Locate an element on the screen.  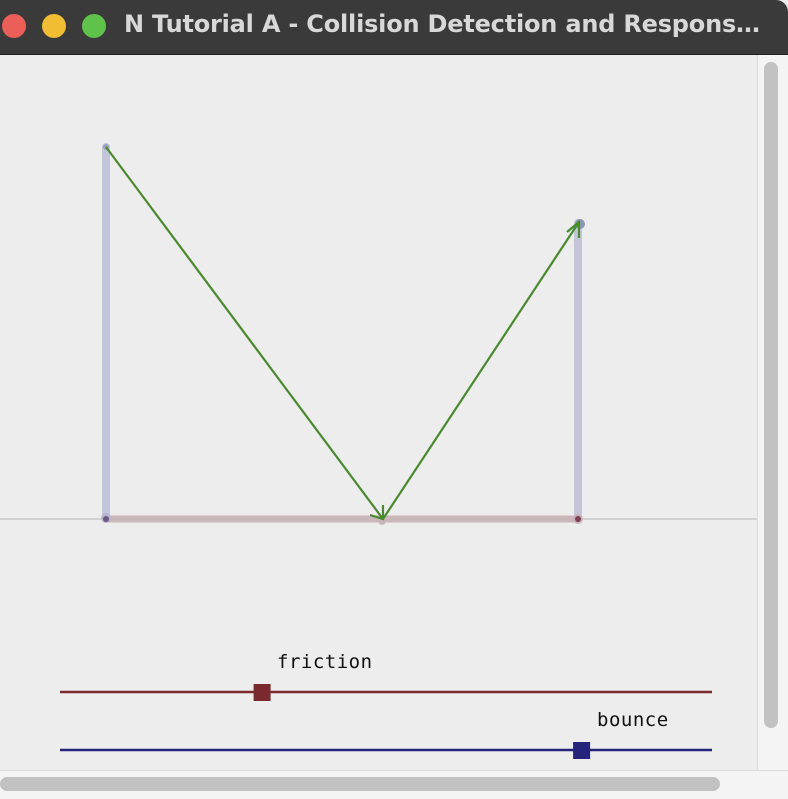
bounce-slider-handle is located at coordinates (582, 750).